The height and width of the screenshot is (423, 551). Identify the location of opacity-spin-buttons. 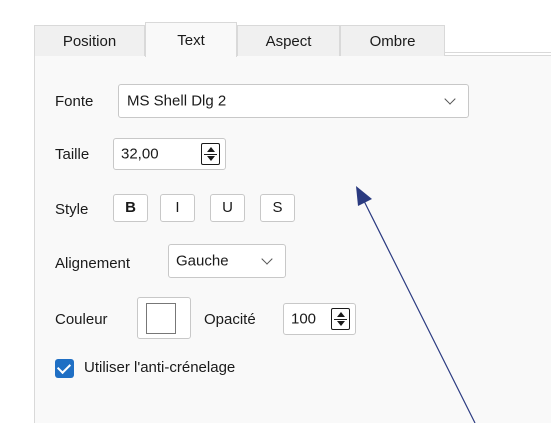
(340, 319).